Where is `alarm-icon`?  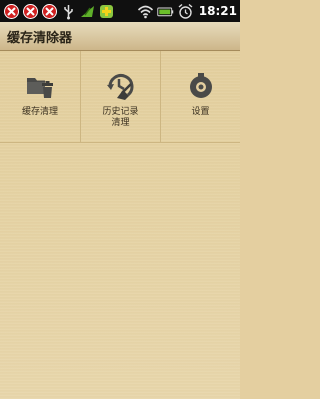 alarm-icon is located at coordinates (185, 11).